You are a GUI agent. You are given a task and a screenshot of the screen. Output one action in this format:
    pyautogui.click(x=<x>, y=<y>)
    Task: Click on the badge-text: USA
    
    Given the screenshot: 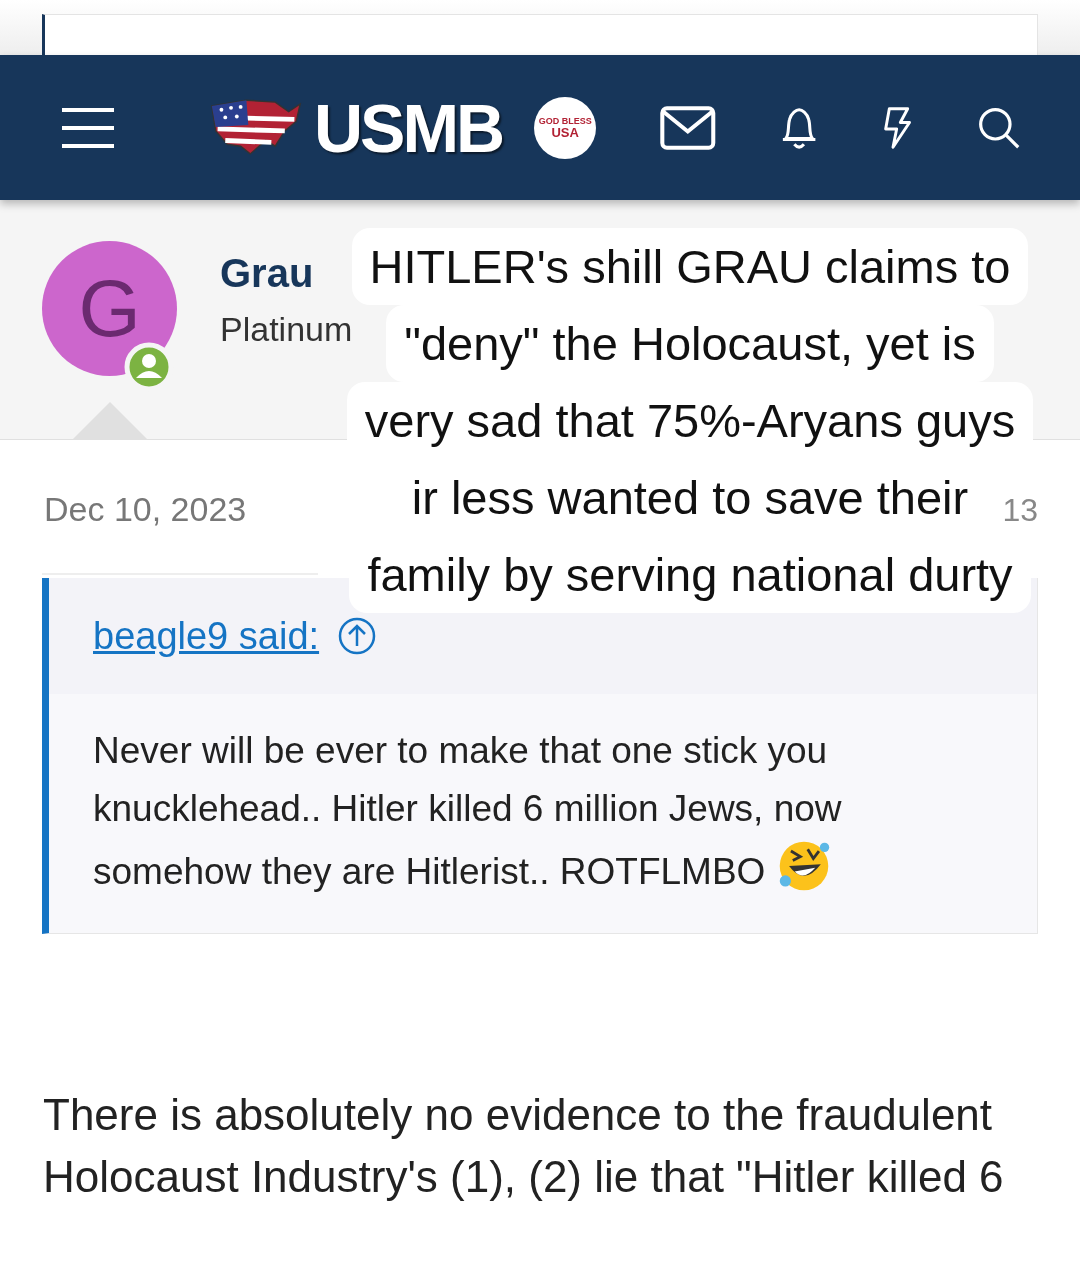 What is the action you would take?
    pyautogui.click(x=565, y=132)
    